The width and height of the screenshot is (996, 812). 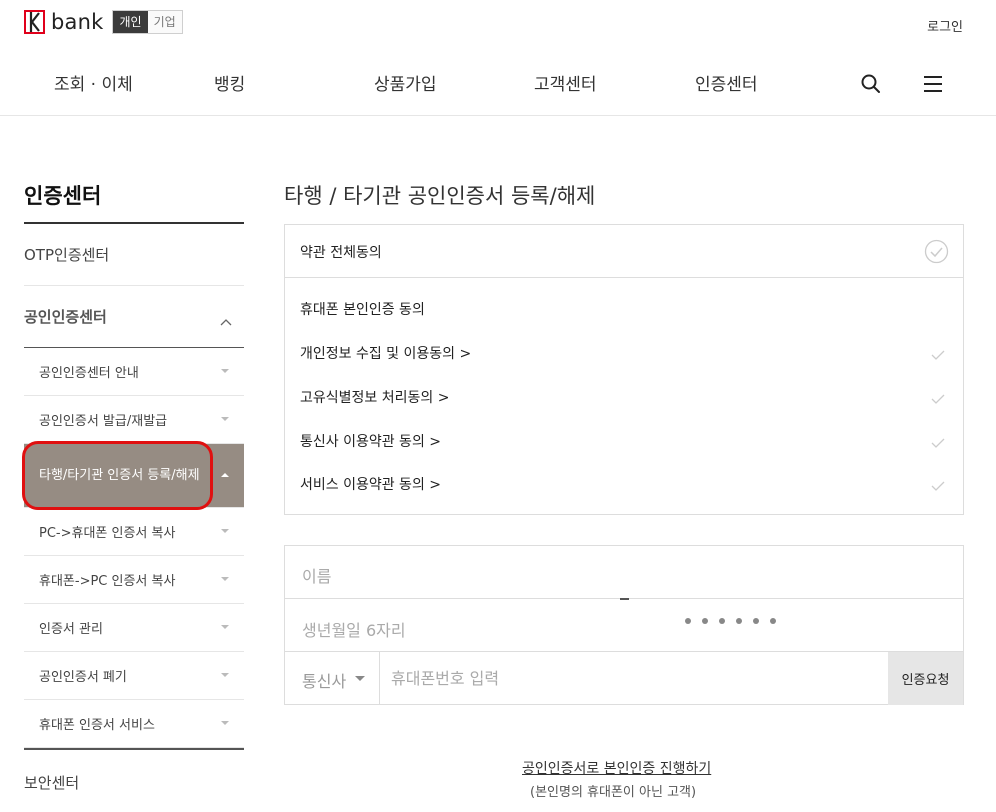 I want to click on request-auth-button: 인증요청, so click(x=925, y=678).